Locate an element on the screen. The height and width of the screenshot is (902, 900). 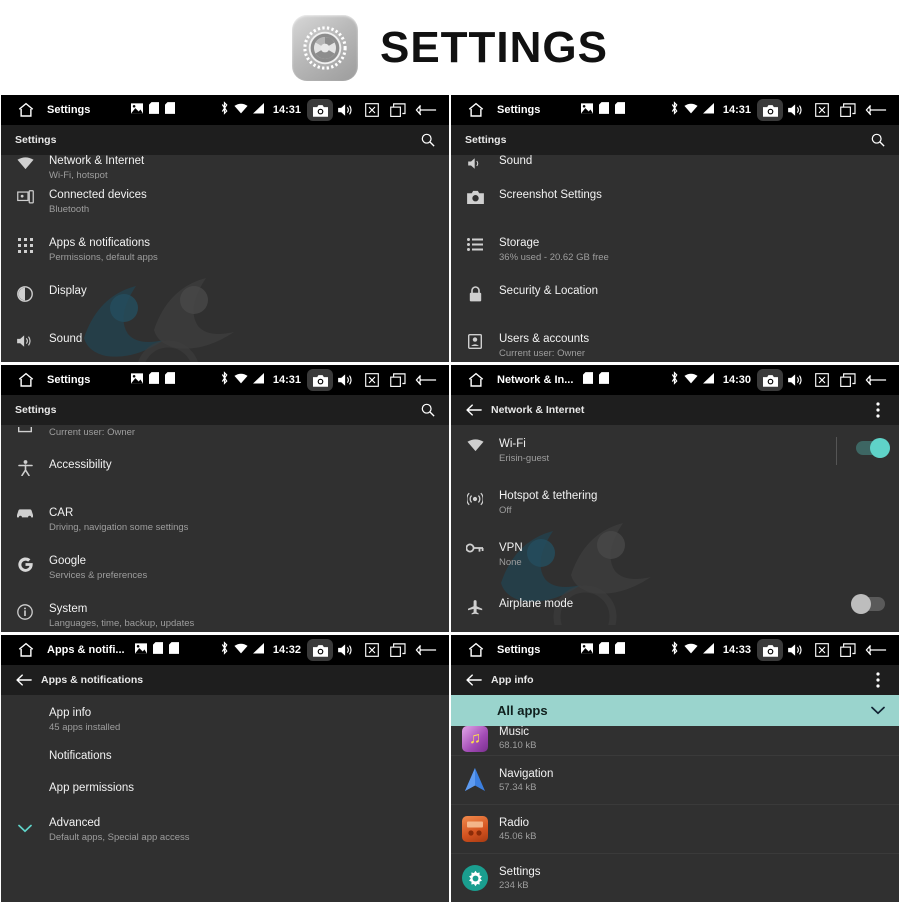
list-item-subtitle: Current user: Owner is located at coordinates (92, 432).